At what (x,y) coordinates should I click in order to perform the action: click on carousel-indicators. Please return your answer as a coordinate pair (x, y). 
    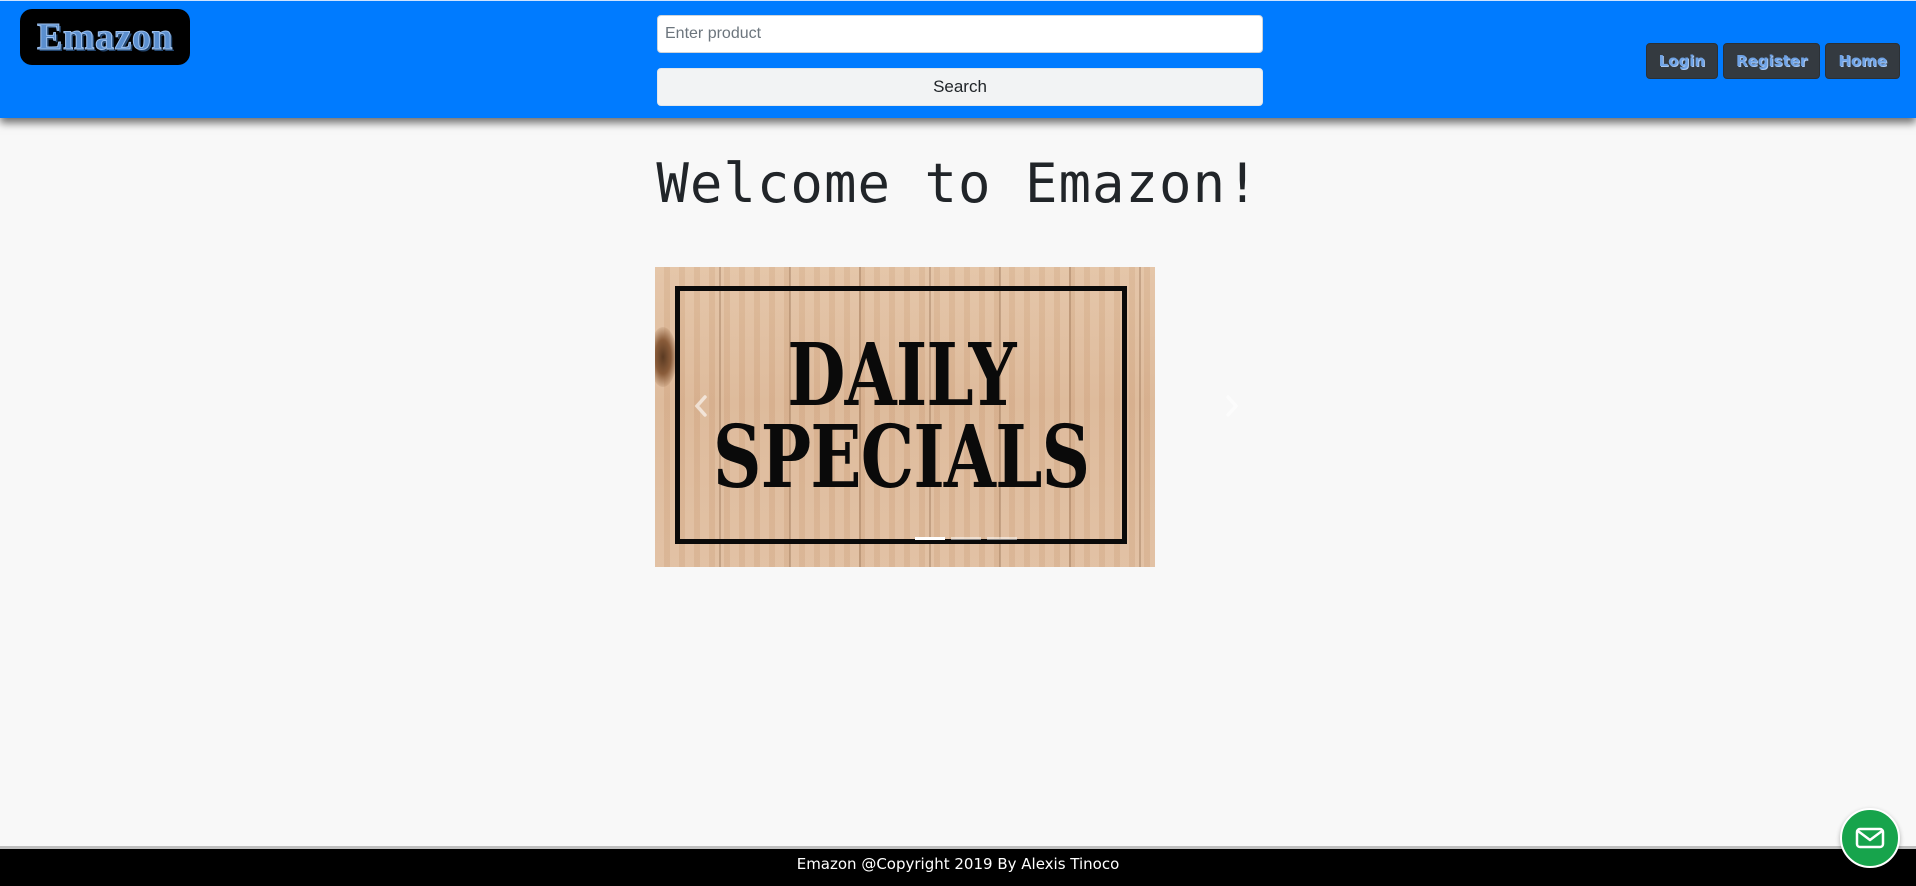
    Looking at the image, I should click on (966, 538).